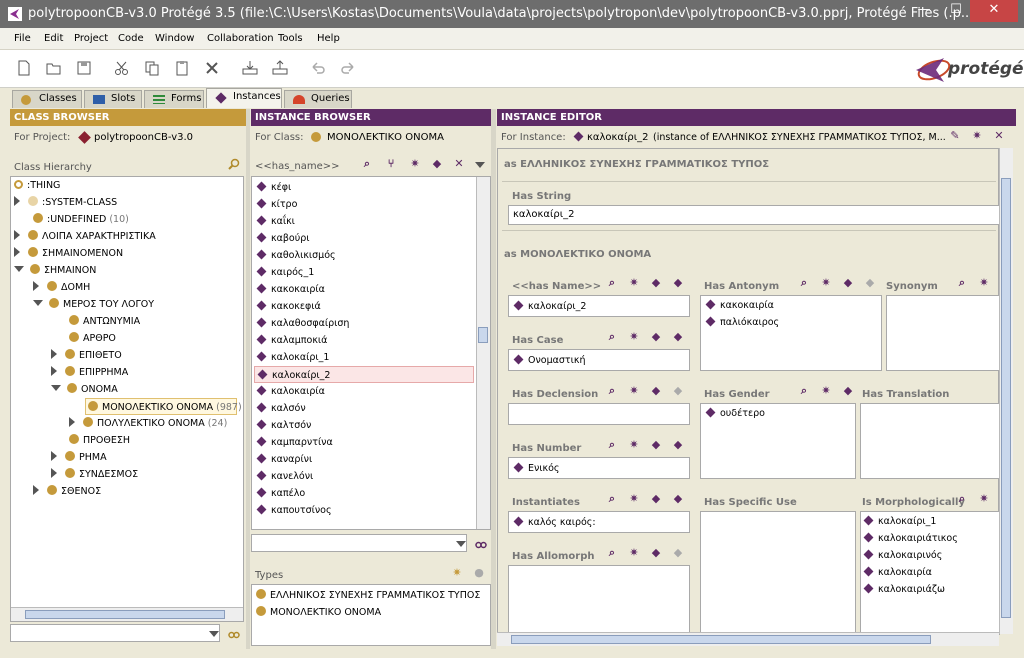 This screenshot has width=1024, height=658. Describe the element at coordinates (94, 474) in the screenshot. I see `tree-node-conjunction: ΣΥΝΔΕΣΜΟΣ` at that location.